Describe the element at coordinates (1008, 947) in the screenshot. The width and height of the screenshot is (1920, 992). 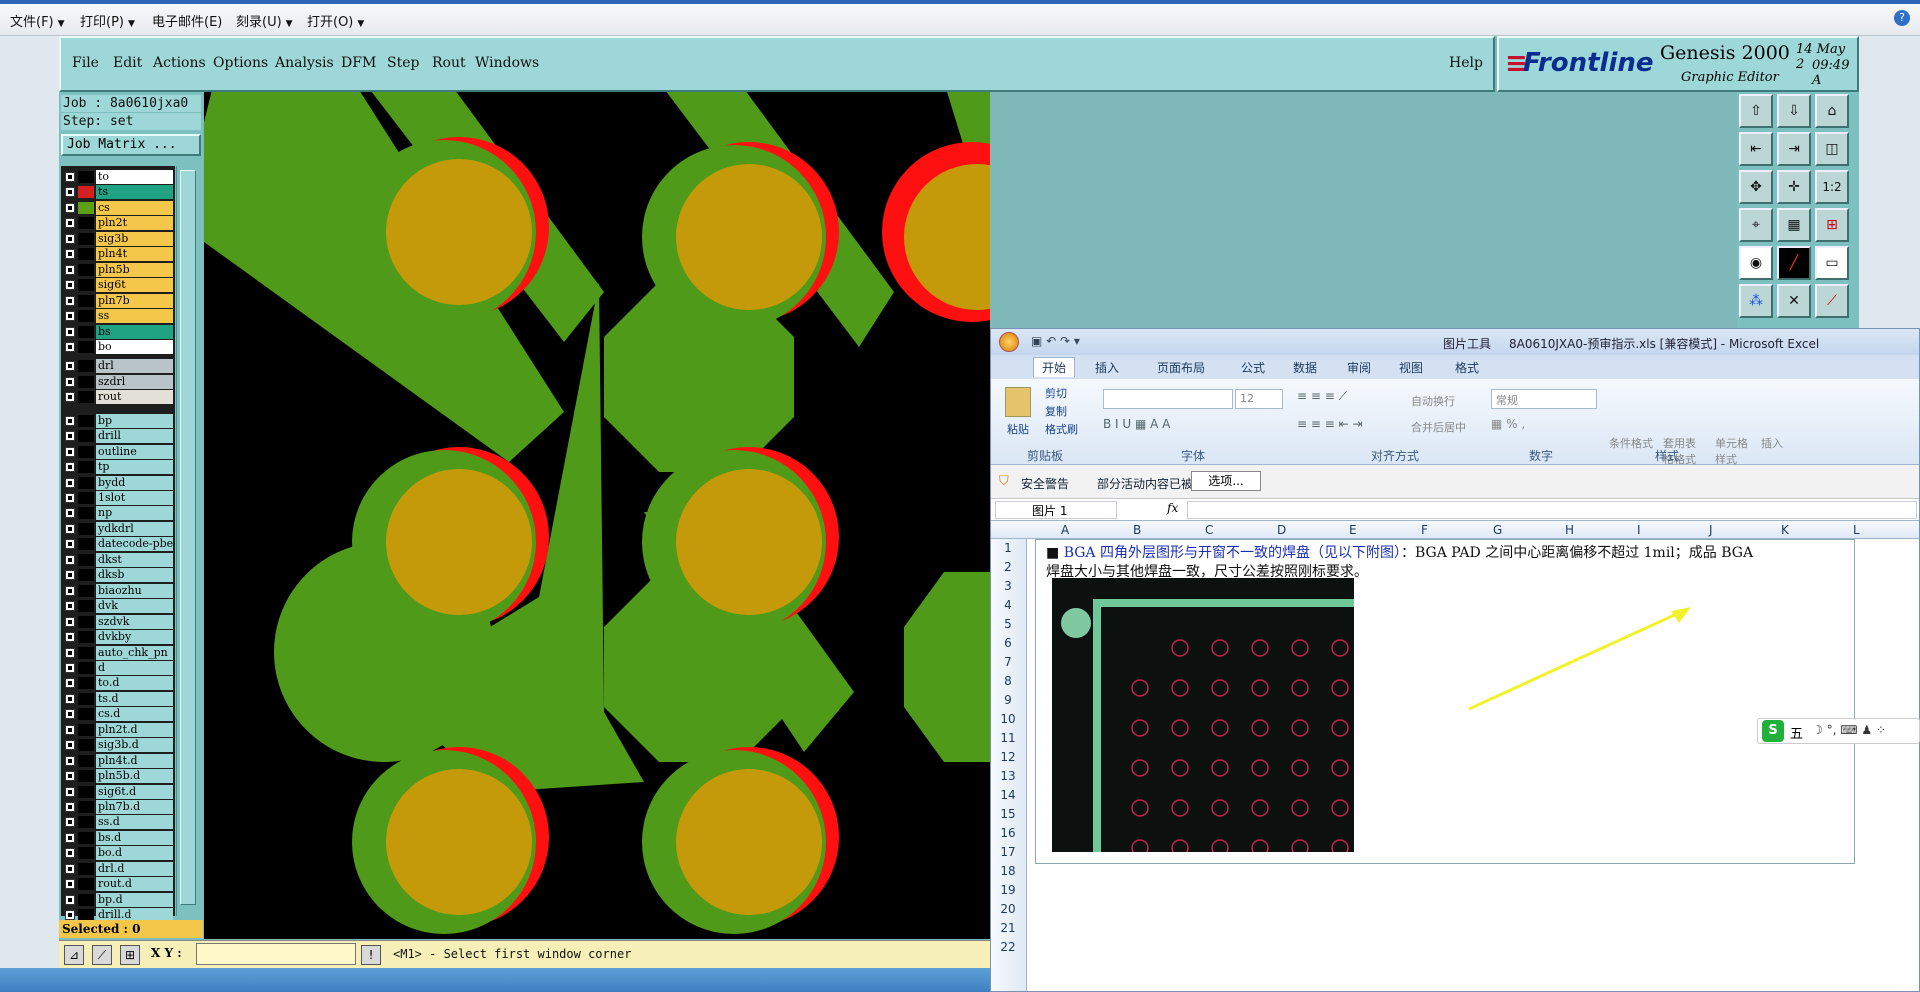
I see `row-header: 22` at that location.